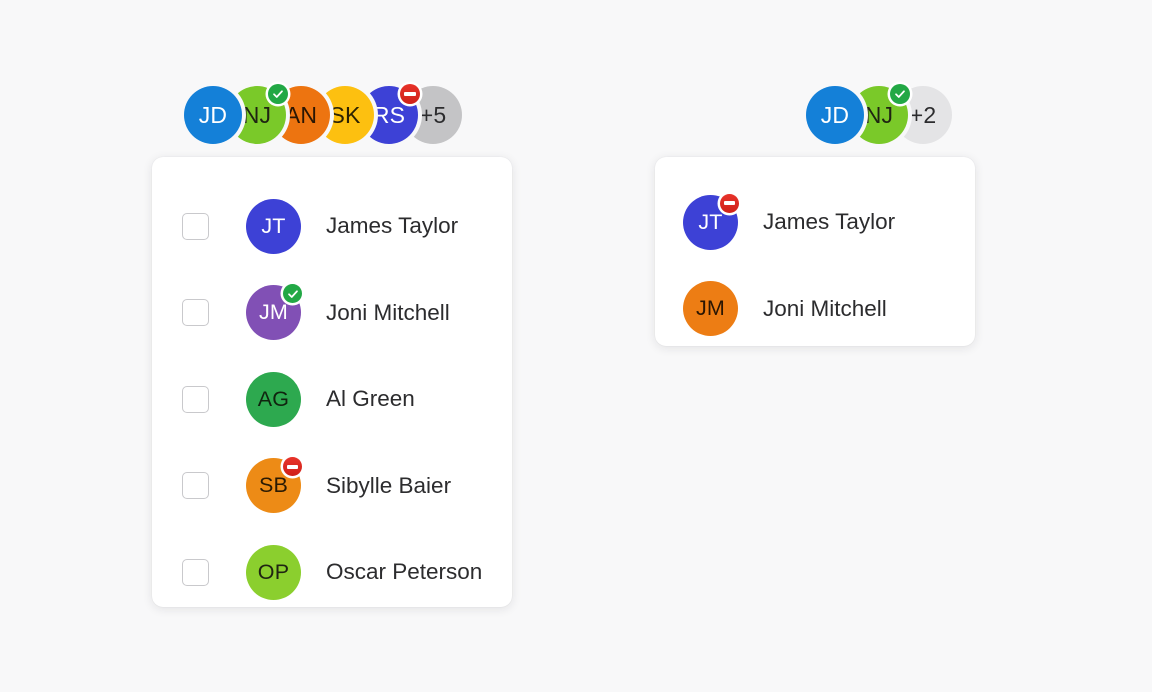  Describe the element at coordinates (345, 114) in the screenshot. I see `avatar-initials: SK` at that location.